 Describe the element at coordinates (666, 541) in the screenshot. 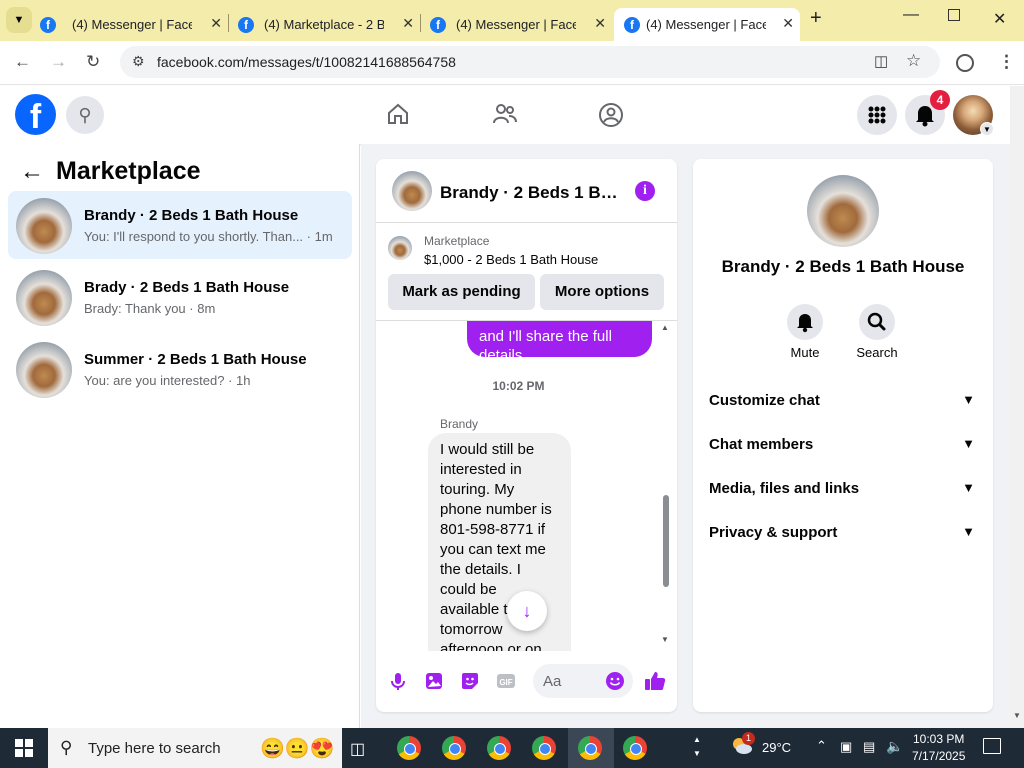

I see `scrollbar-thumb` at that location.